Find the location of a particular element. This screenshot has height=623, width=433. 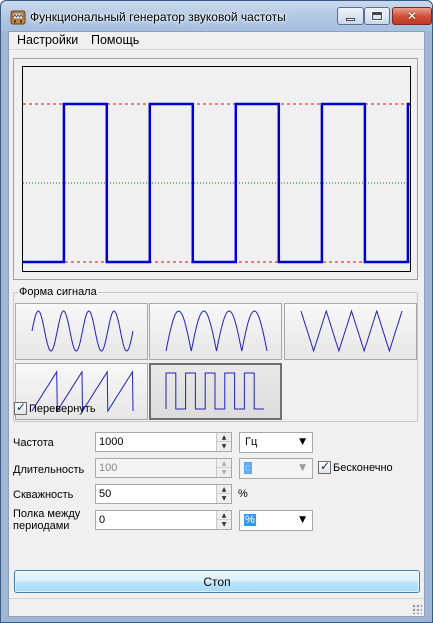

gap-spin-buttons: ▲ ▼ is located at coordinates (223, 520).